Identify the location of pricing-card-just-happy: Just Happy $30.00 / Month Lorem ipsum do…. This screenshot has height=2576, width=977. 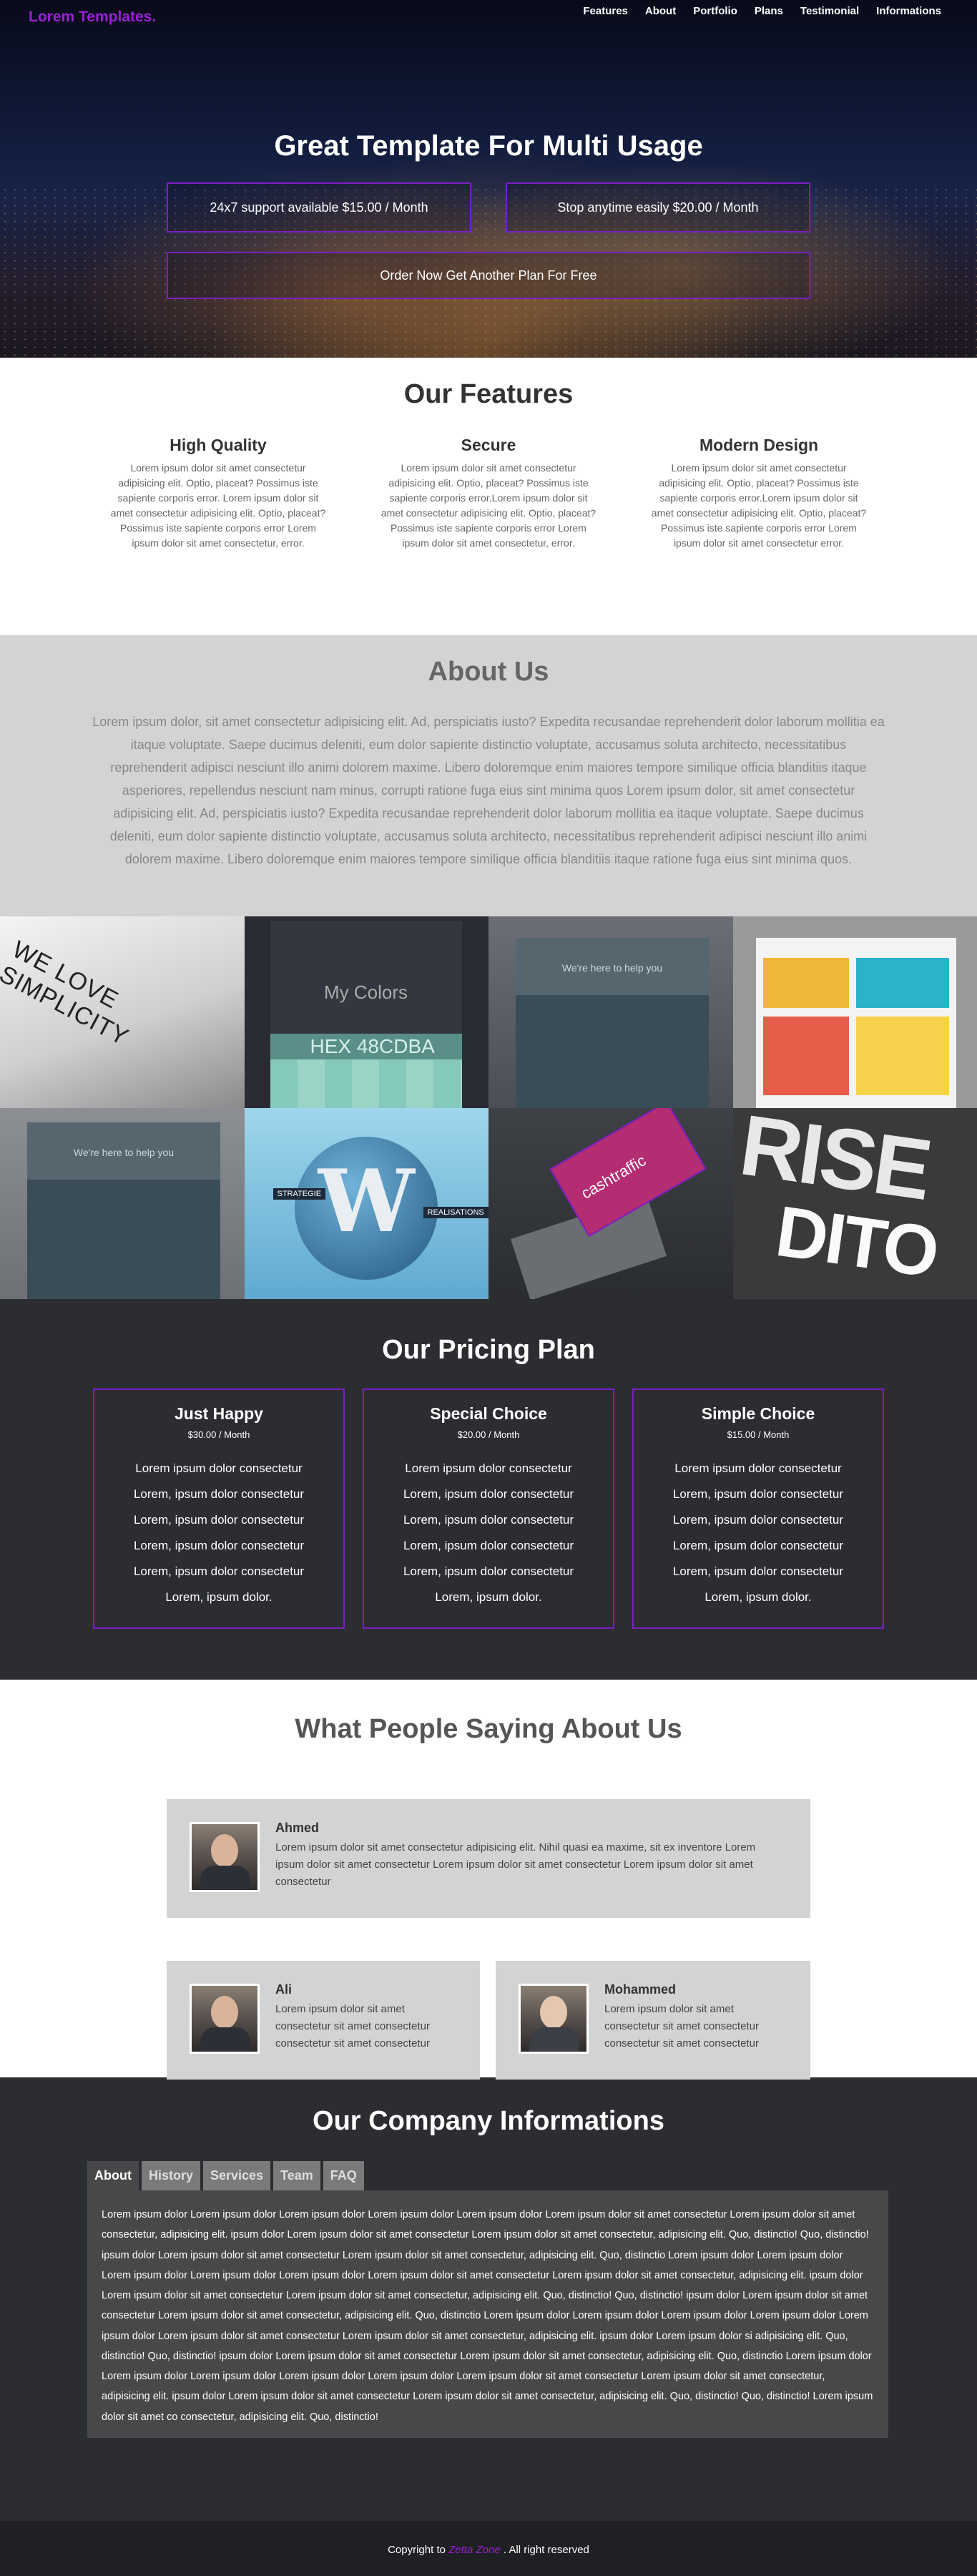
(219, 1509).